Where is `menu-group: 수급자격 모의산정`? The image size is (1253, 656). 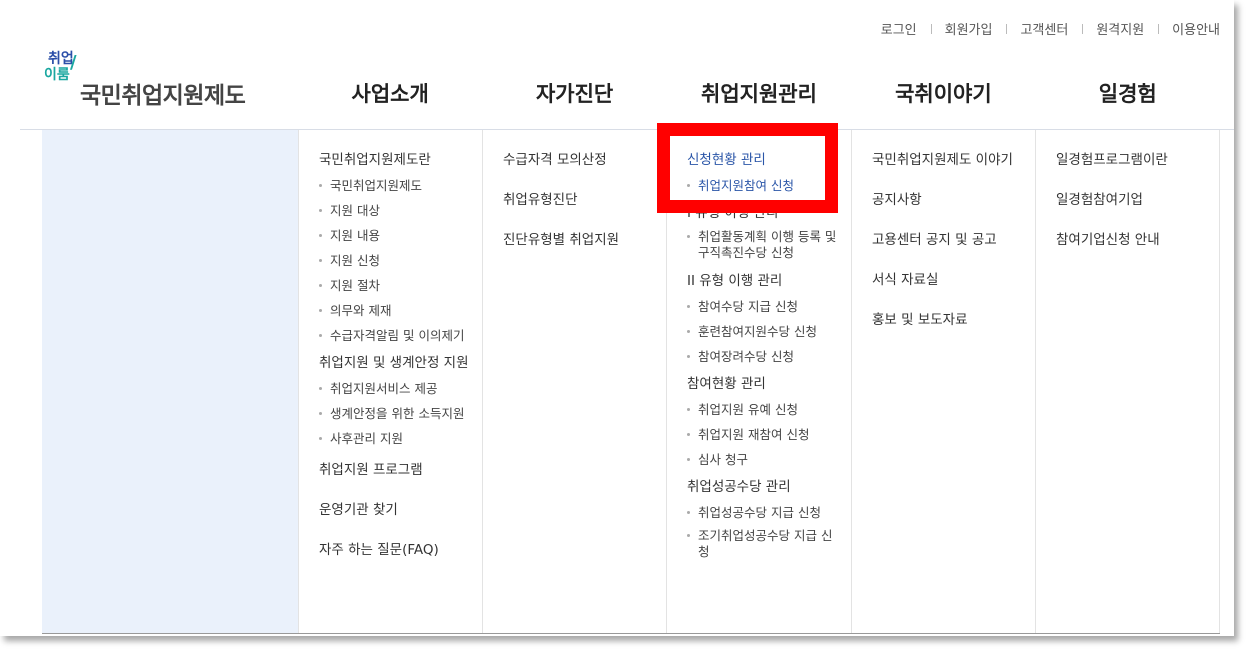
menu-group: 수급자격 모의산정 is located at coordinates (584, 160).